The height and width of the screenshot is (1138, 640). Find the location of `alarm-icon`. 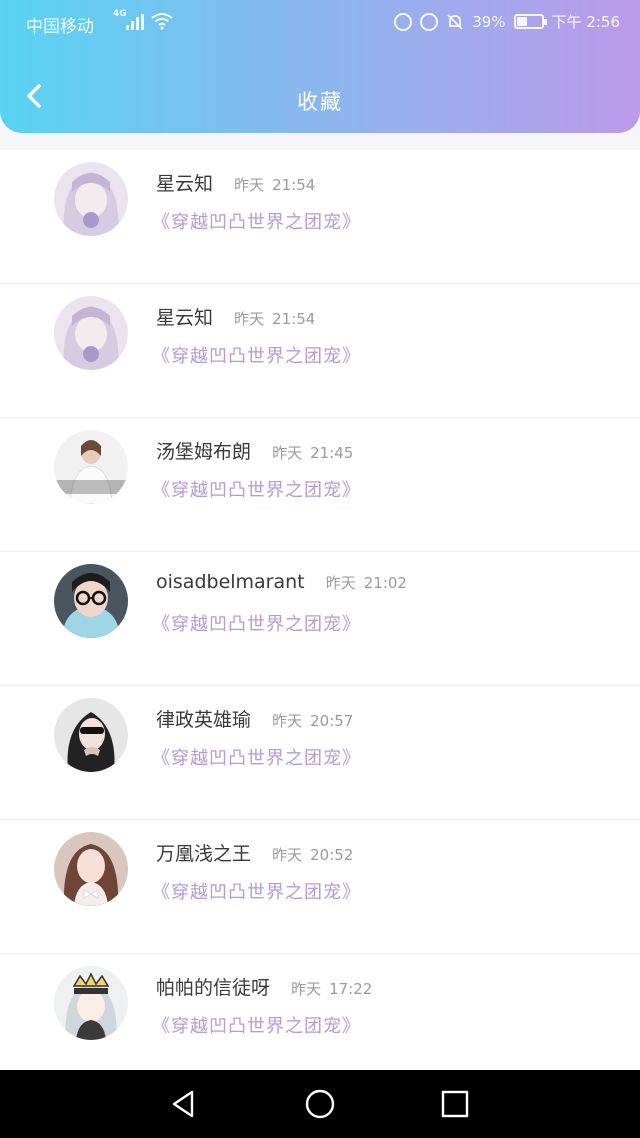

alarm-icon is located at coordinates (429, 21).